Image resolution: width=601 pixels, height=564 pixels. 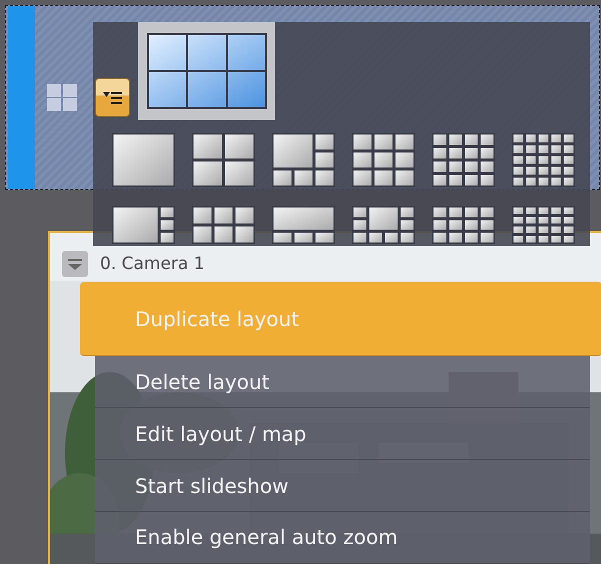 What do you see at coordinates (152, 264) in the screenshot?
I see `camera-title: 0. Camera 1` at bounding box center [152, 264].